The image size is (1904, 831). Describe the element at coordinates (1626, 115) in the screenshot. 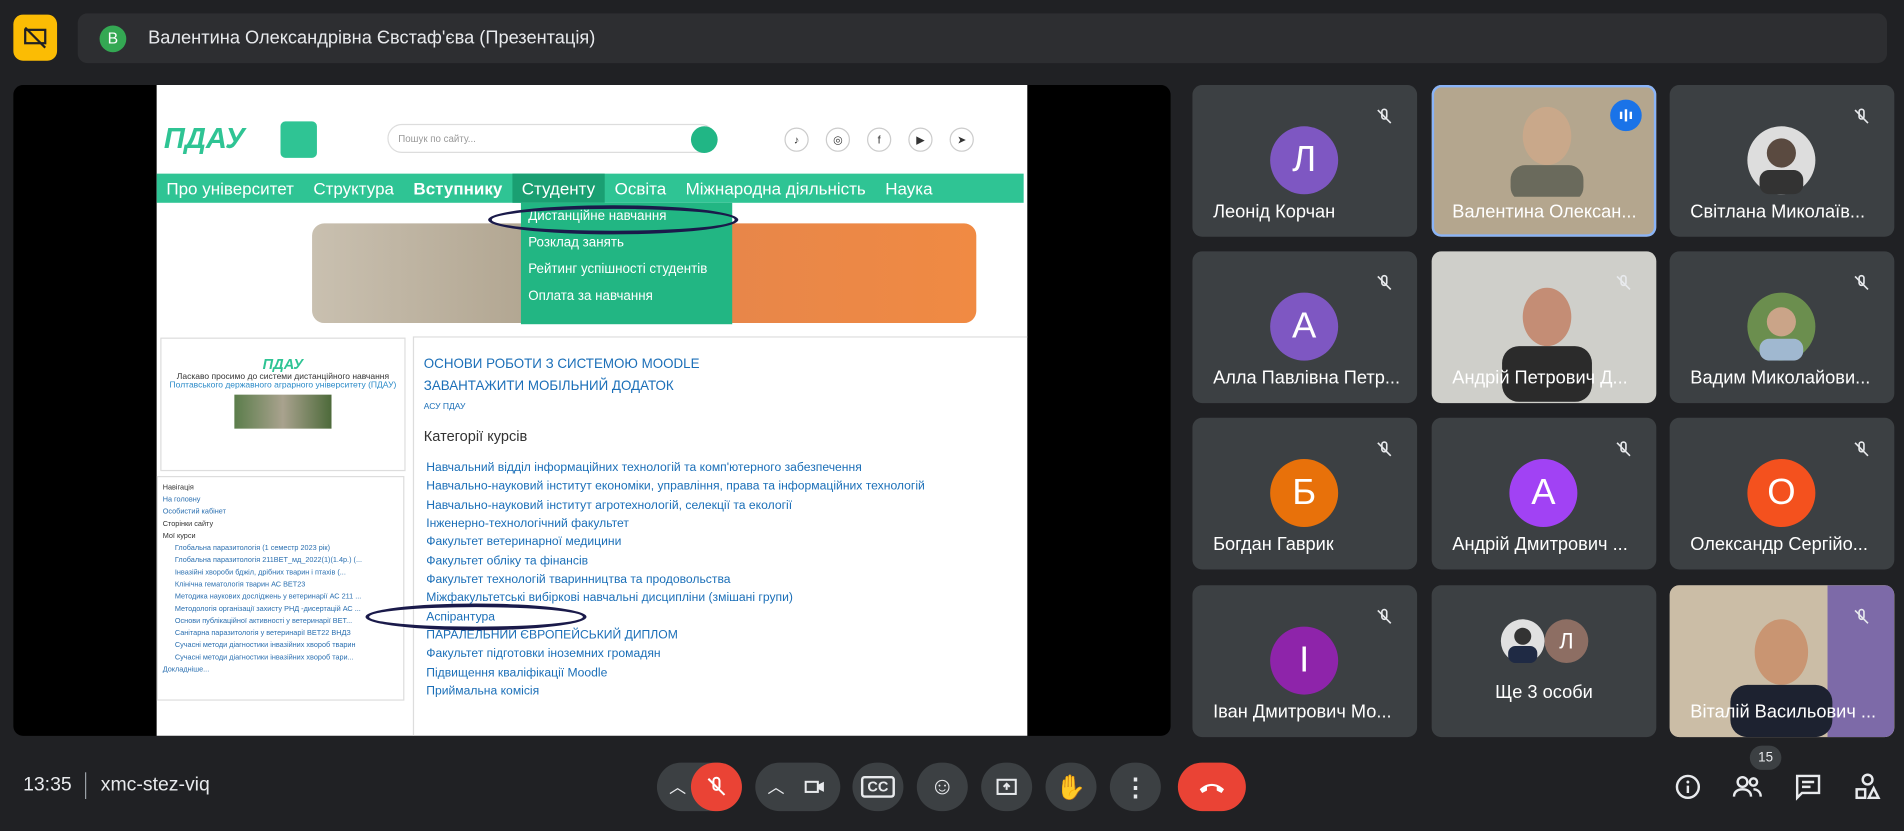

I see `speaking-indicator-icon` at that location.